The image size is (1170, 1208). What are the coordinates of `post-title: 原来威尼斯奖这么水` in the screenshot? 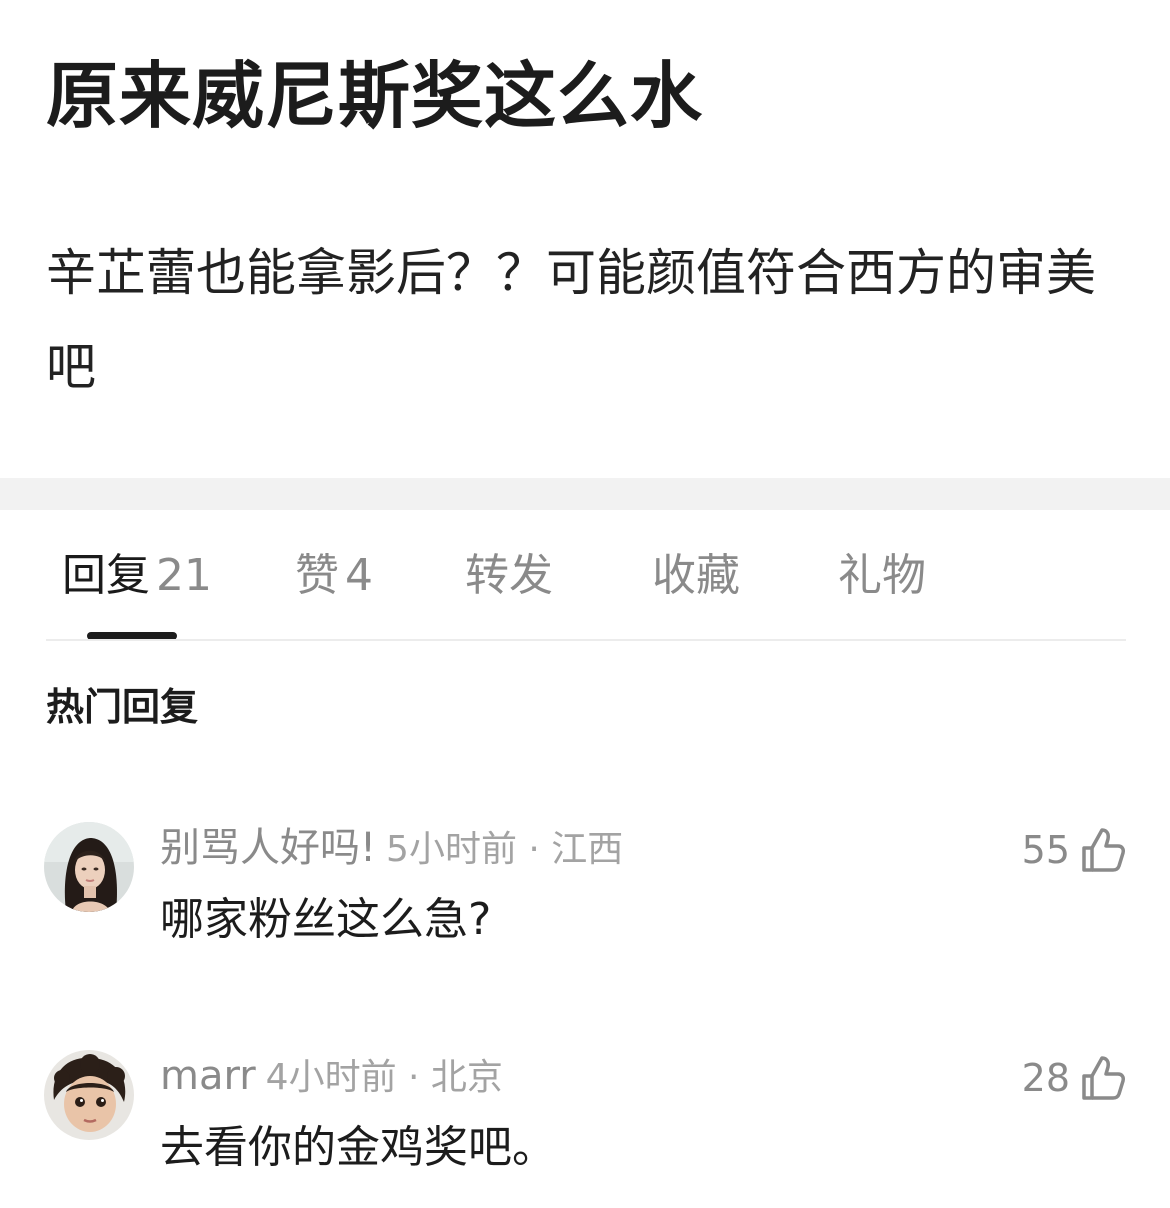 It's located at (375, 96).